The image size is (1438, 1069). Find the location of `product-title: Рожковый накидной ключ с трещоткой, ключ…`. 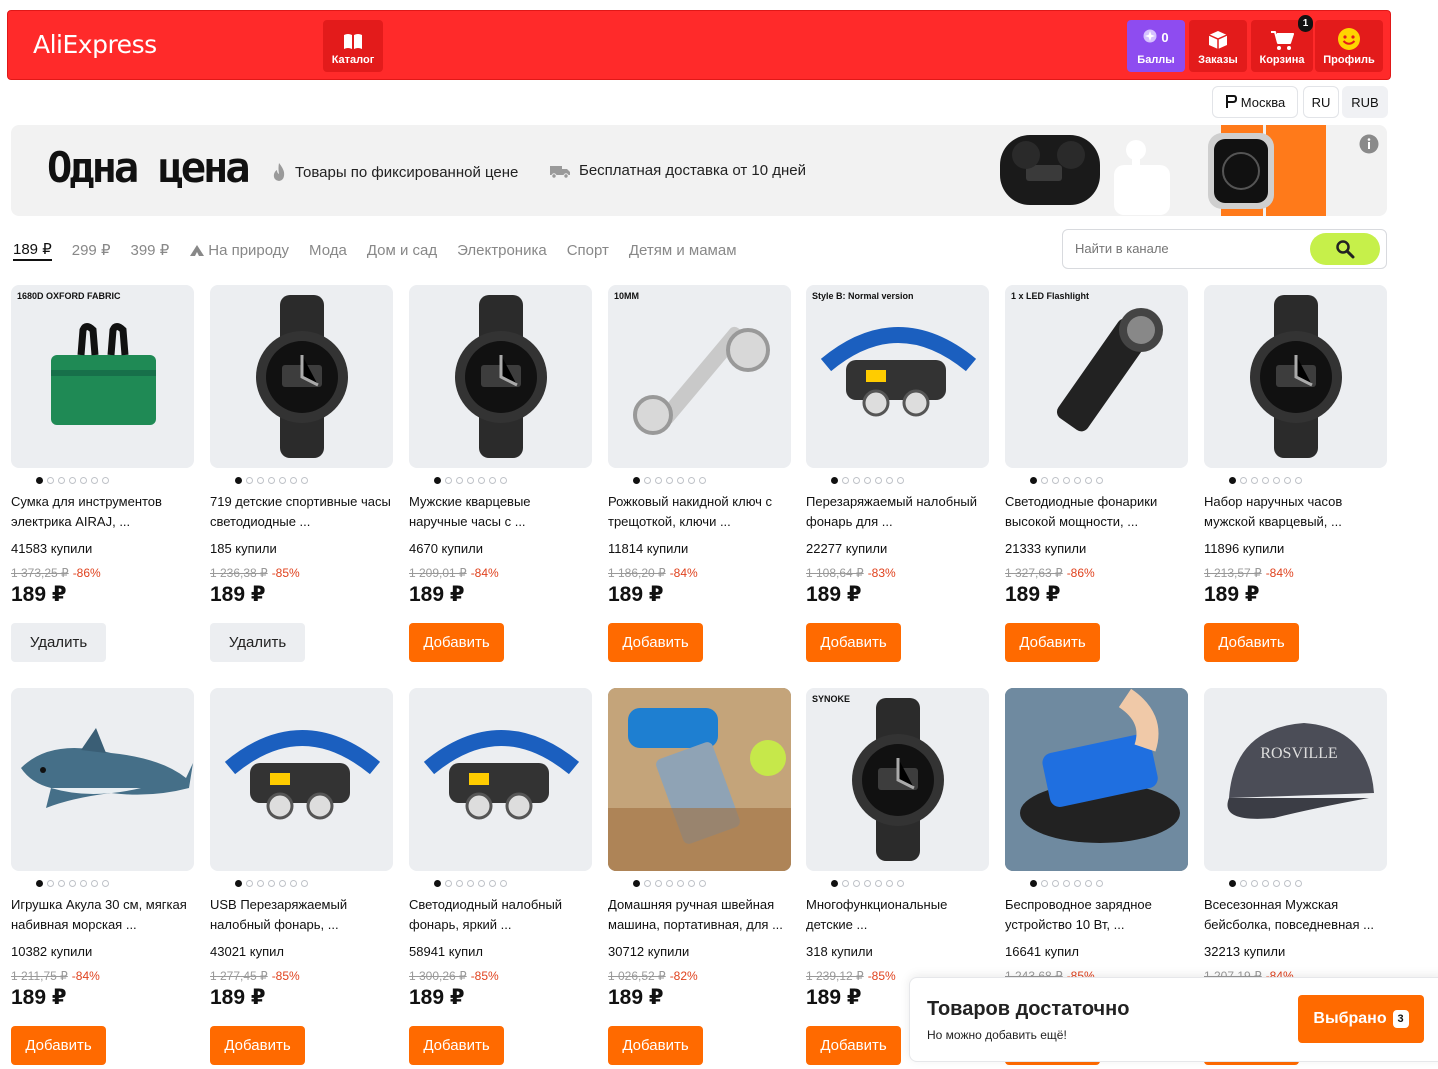

product-title: Рожковый накидной ключ с трещоткой, ключ… is located at coordinates (699, 512).